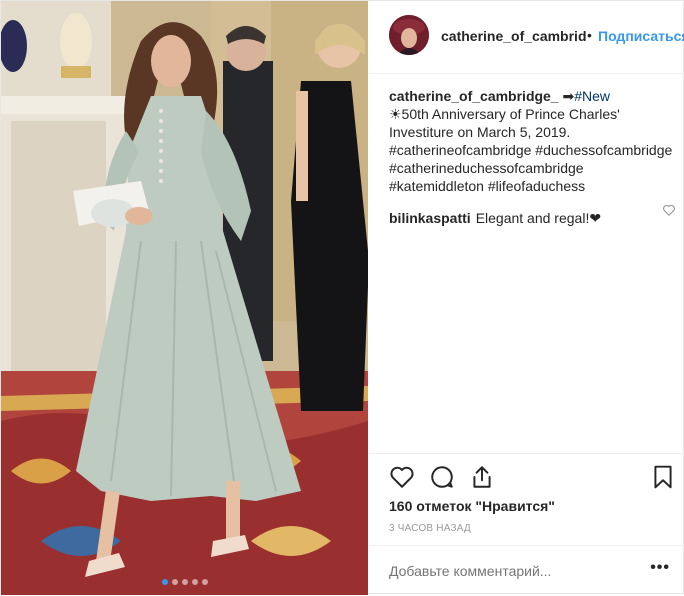  Describe the element at coordinates (641, 36) in the screenshot. I see `follow-button: Подписаться` at that location.